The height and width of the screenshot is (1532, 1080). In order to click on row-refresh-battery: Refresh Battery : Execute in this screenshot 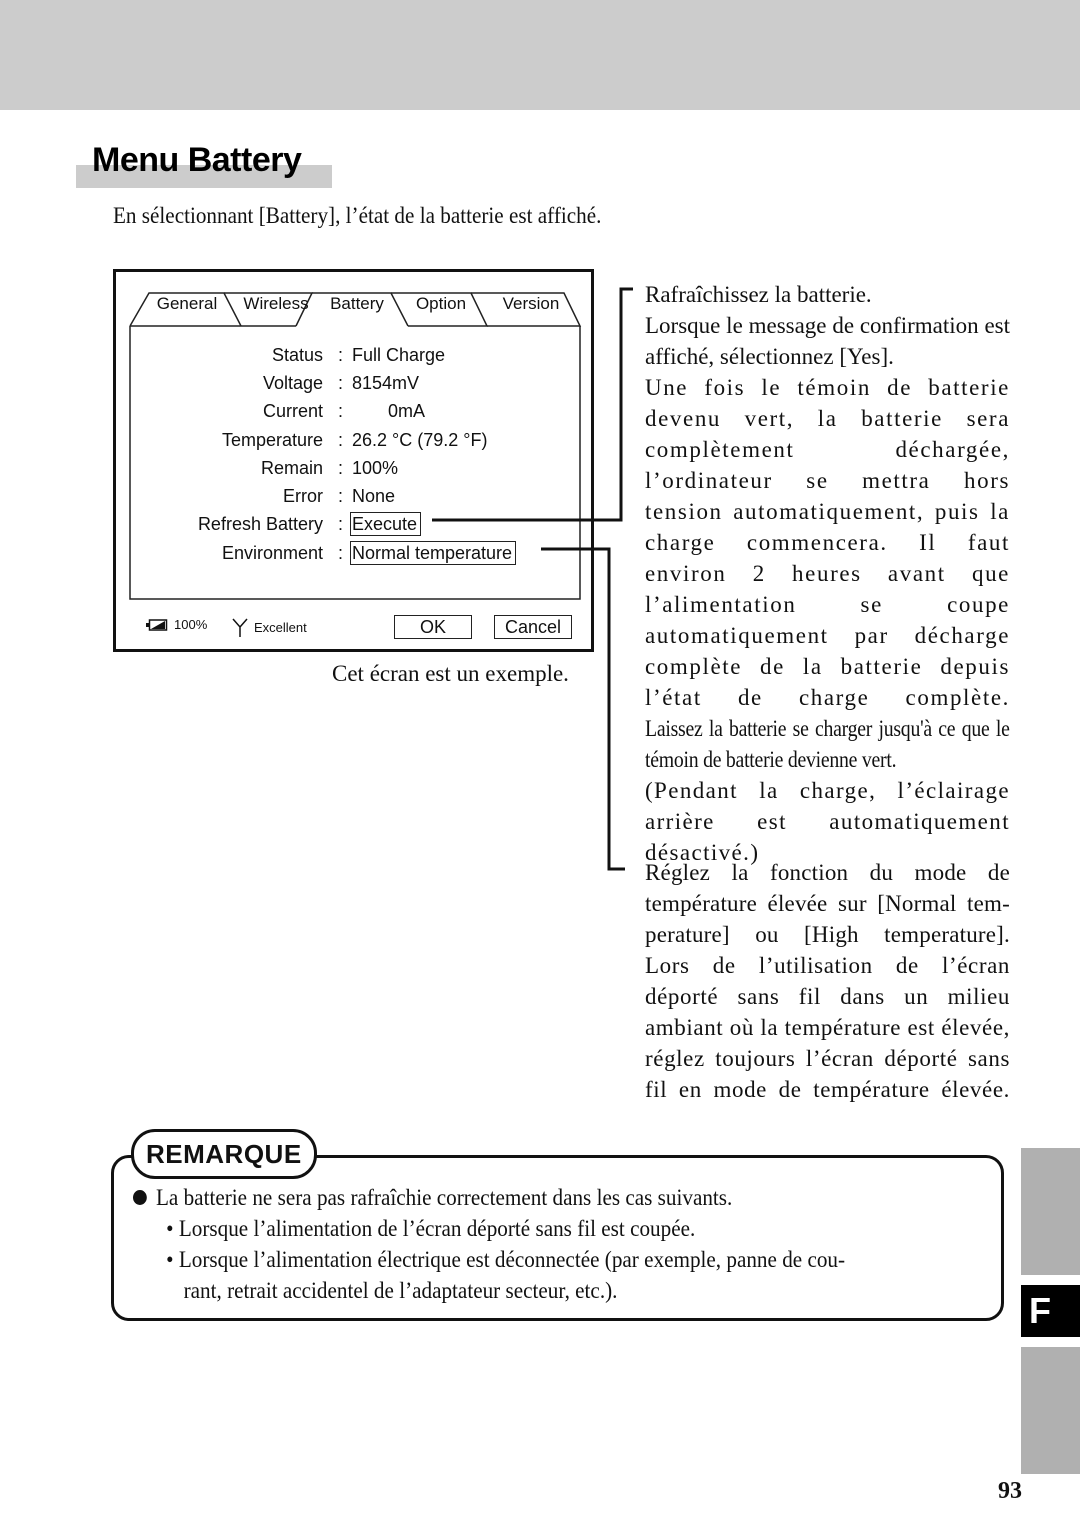, I will do `click(353, 524)`.